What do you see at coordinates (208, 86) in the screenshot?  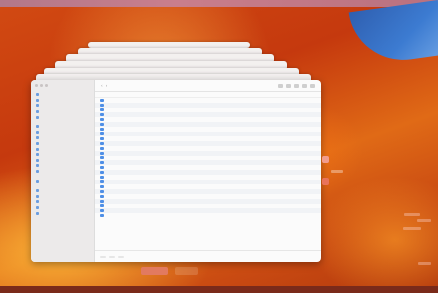 I see `toolbar: ‹ ›` at bounding box center [208, 86].